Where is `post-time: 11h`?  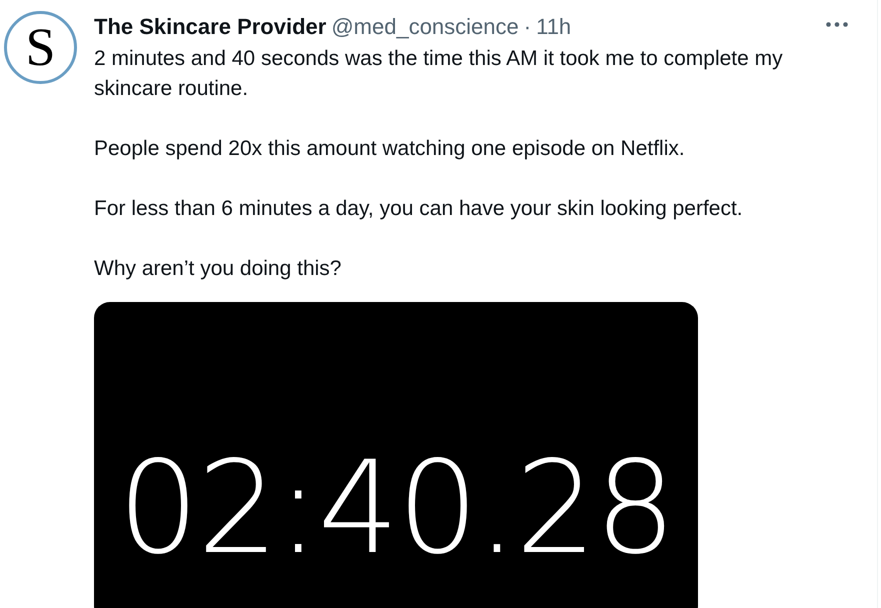 post-time: 11h is located at coordinates (554, 26).